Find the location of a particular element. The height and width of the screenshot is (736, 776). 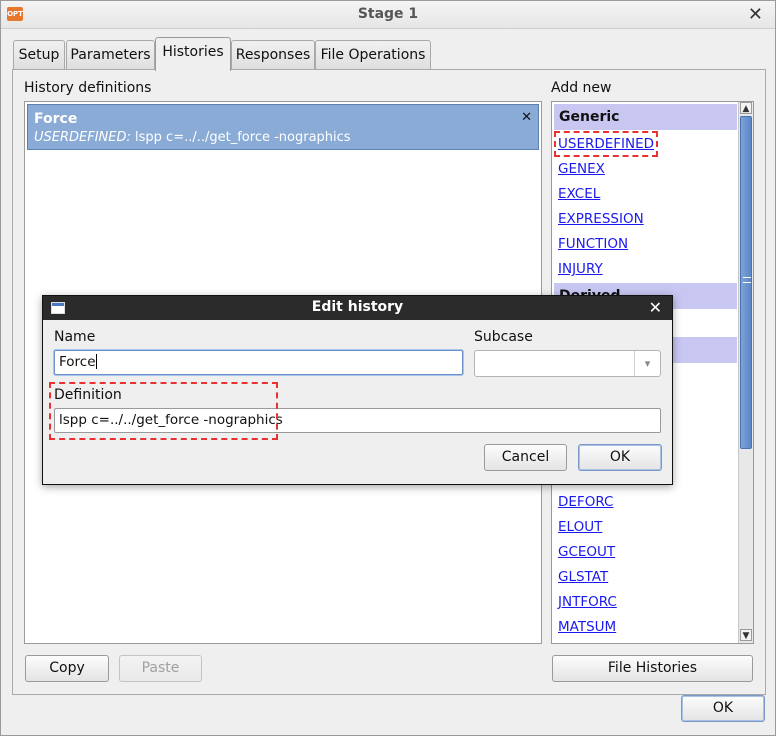

add-genex-link: GENEX is located at coordinates (581, 169).